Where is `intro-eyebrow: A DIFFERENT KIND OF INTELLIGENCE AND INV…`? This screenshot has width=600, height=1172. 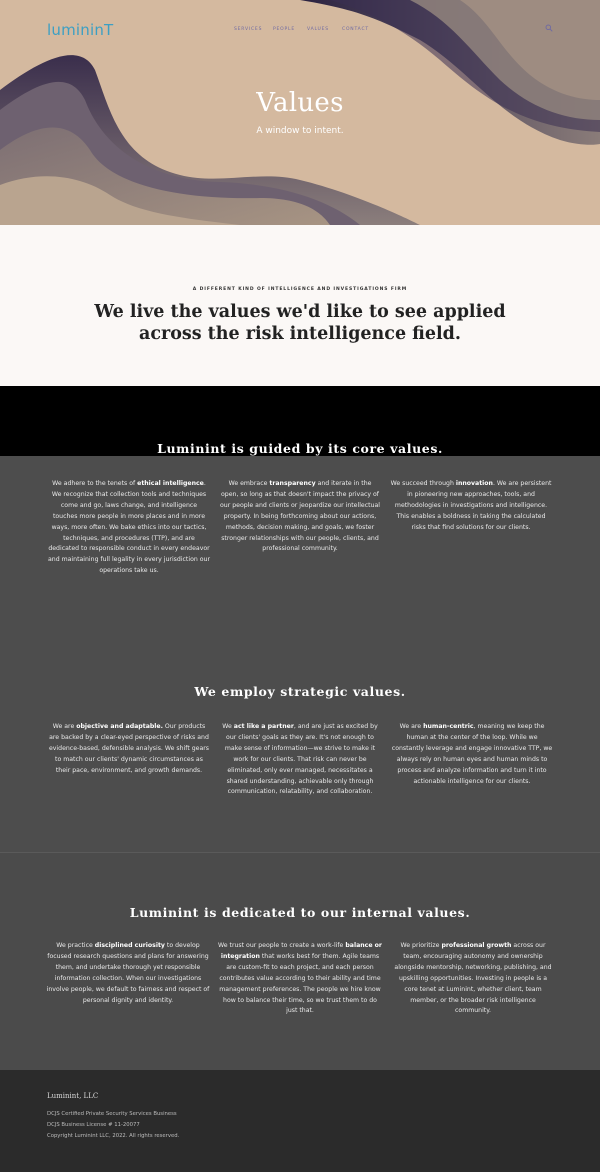 intro-eyebrow: A DIFFERENT KIND OF INTELLIGENCE AND INV… is located at coordinates (300, 289).